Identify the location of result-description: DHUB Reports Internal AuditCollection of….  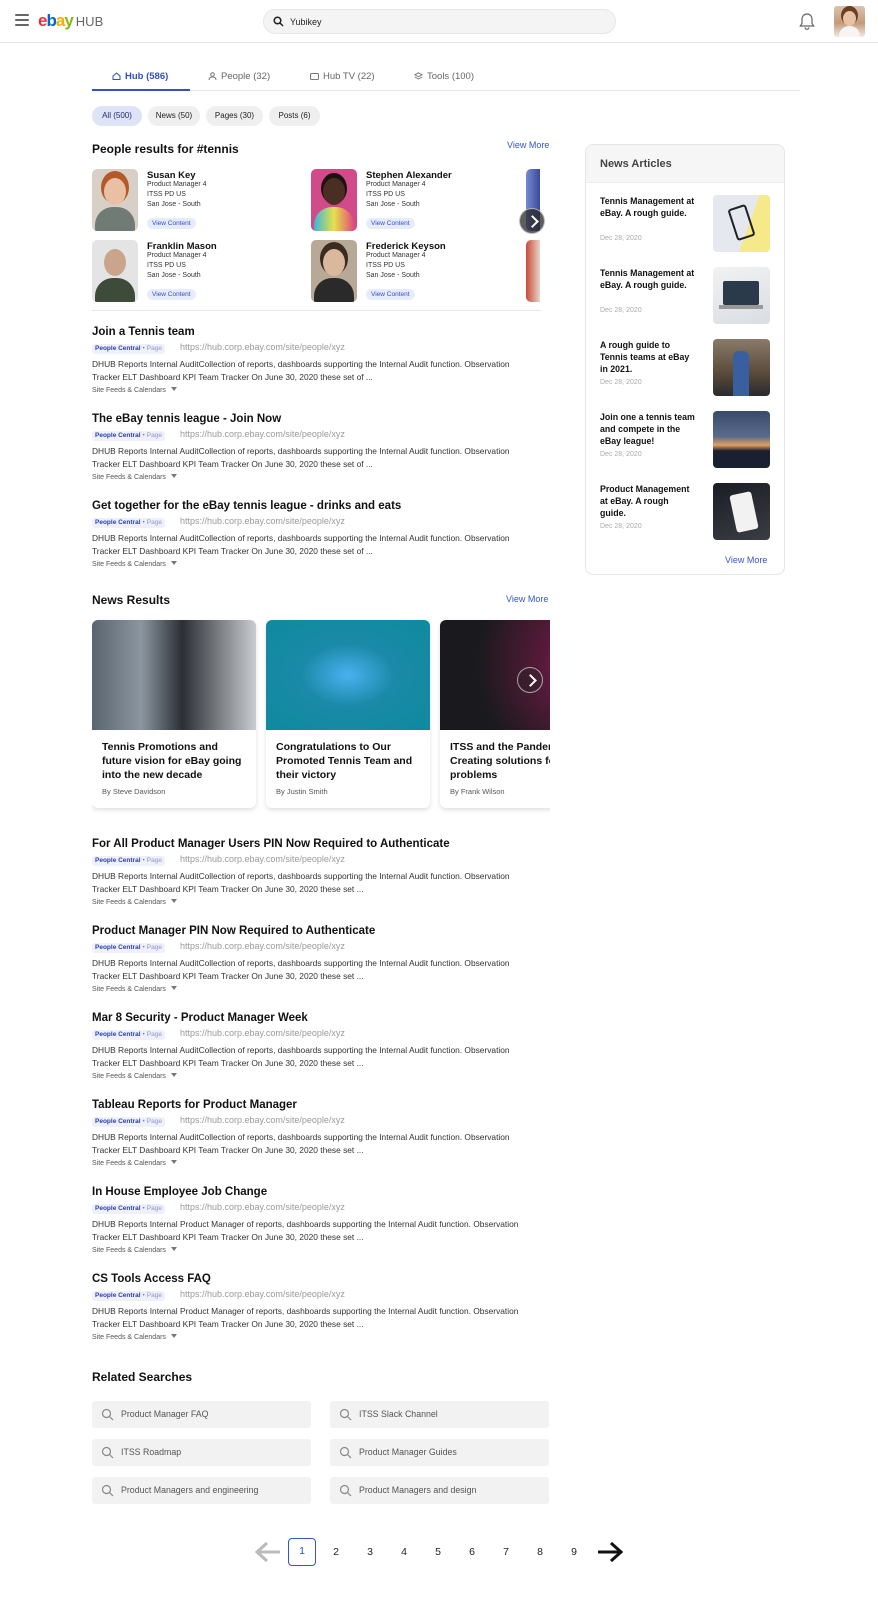
(301, 1056).